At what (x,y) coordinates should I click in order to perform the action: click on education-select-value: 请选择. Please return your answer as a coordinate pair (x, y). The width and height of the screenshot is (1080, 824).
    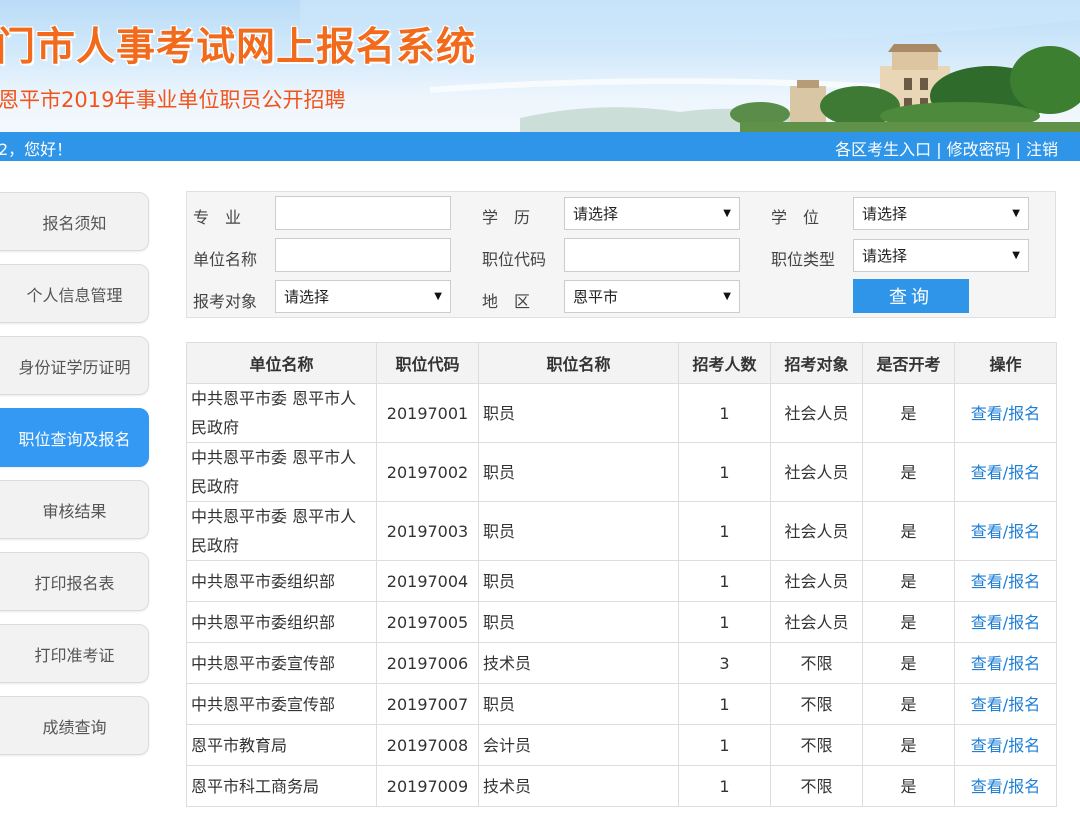
    Looking at the image, I should click on (596, 214).